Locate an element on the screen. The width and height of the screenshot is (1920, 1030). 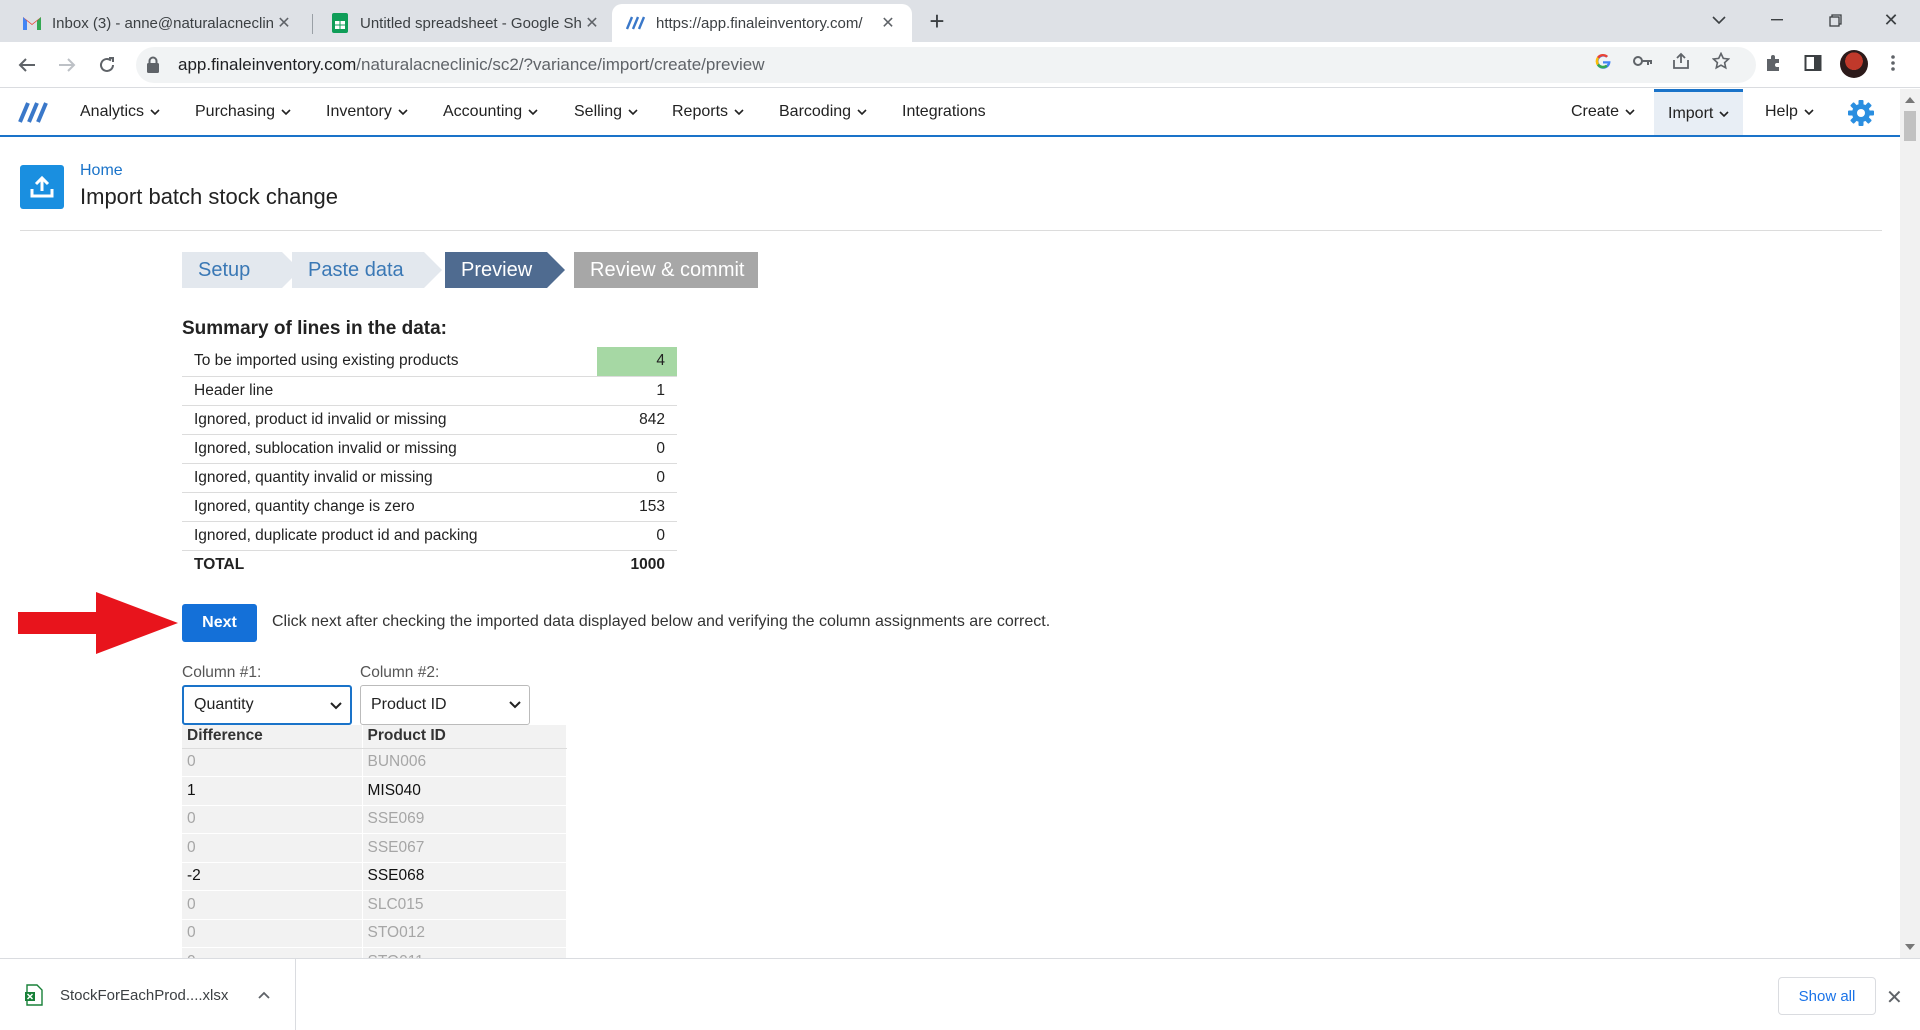
nav-analytics: Analytics is located at coordinates (120, 112).